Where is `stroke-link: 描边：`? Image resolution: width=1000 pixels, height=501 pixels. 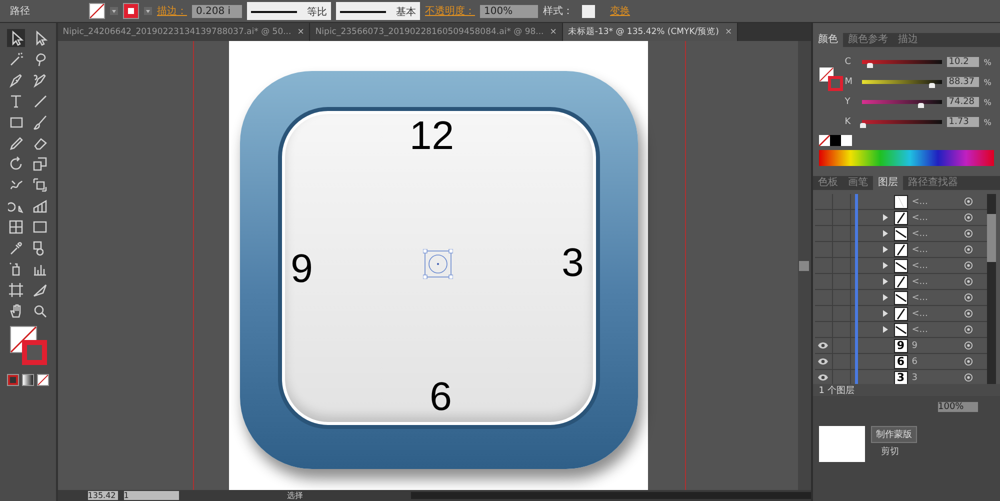 stroke-link: 描边： is located at coordinates (172, 11).